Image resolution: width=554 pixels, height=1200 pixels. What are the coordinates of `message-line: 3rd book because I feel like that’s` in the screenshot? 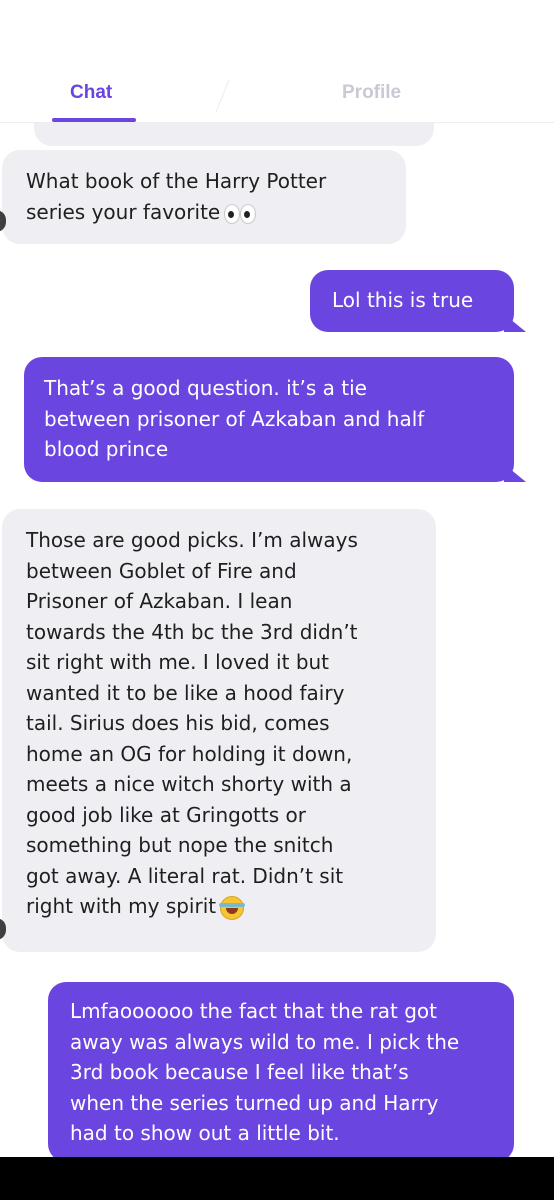 It's located at (239, 1072).